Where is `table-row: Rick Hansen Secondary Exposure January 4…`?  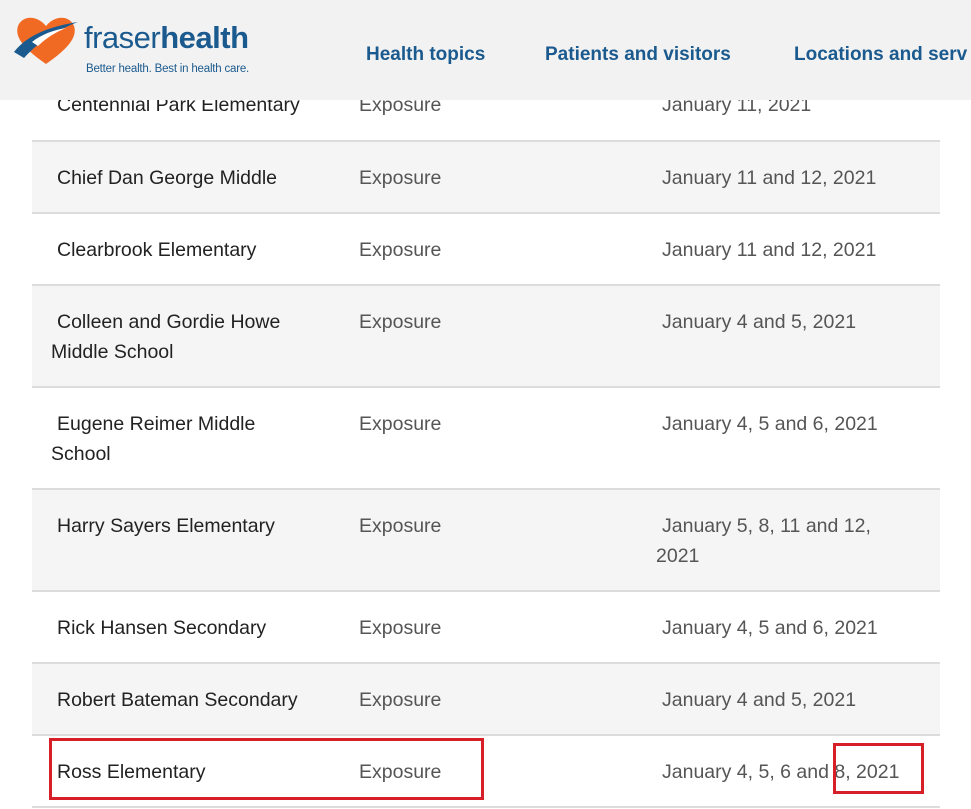 table-row: Rick Hansen Secondary Exposure January 4… is located at coordinates (486, 628).